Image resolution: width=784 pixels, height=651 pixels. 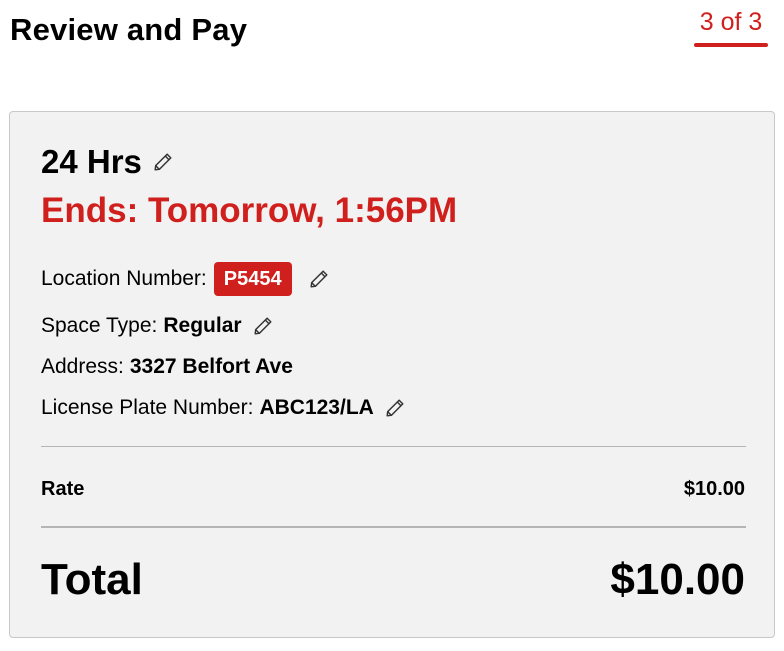 I want to click on edit-location-pencil-icon, so click(x=319, y=279).